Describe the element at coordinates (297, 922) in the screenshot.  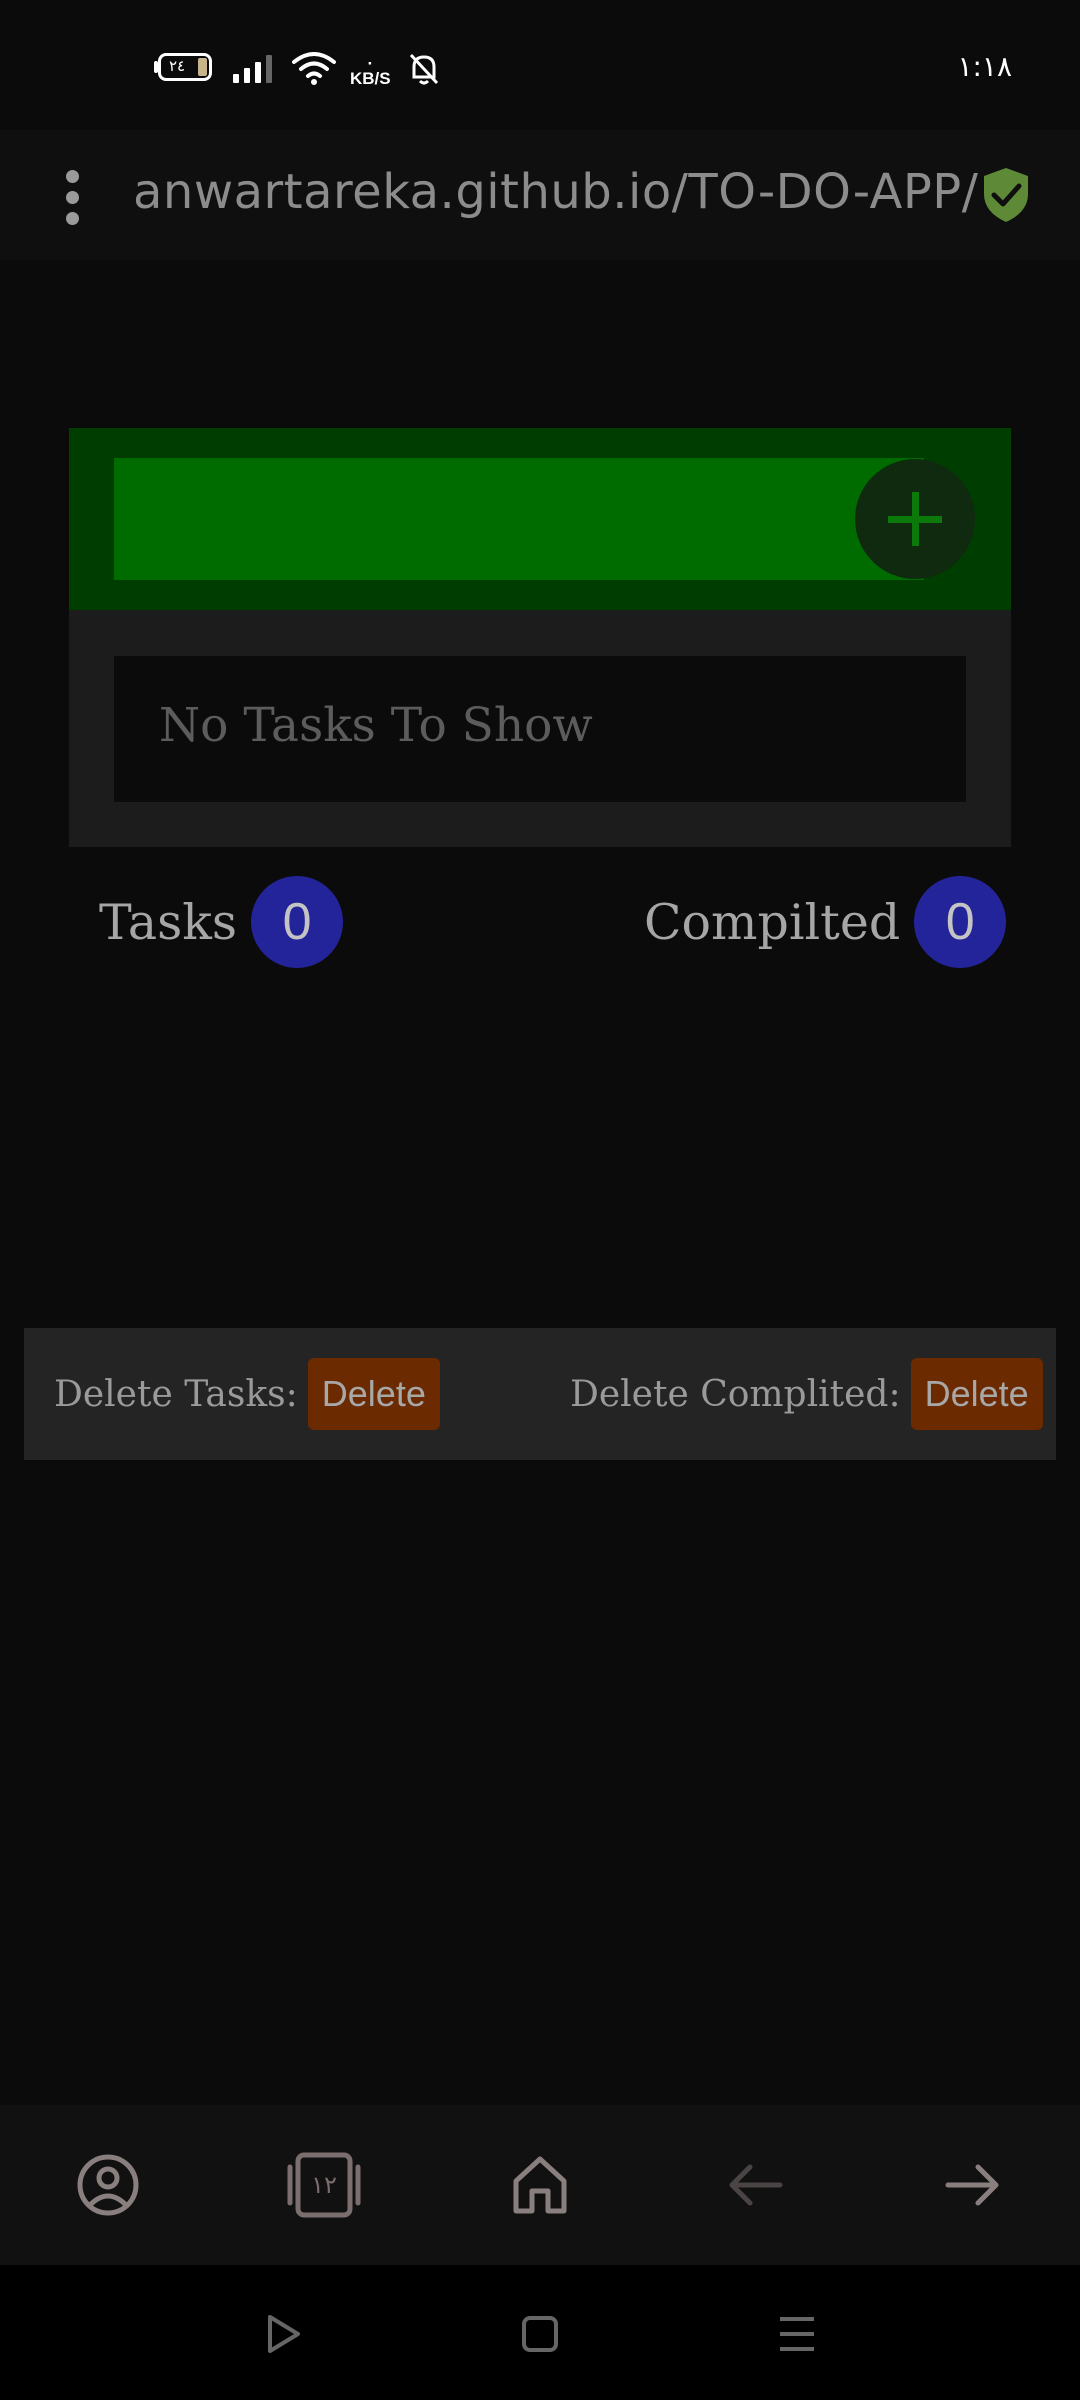
I see `tasks-count-badge: 0` at that location.